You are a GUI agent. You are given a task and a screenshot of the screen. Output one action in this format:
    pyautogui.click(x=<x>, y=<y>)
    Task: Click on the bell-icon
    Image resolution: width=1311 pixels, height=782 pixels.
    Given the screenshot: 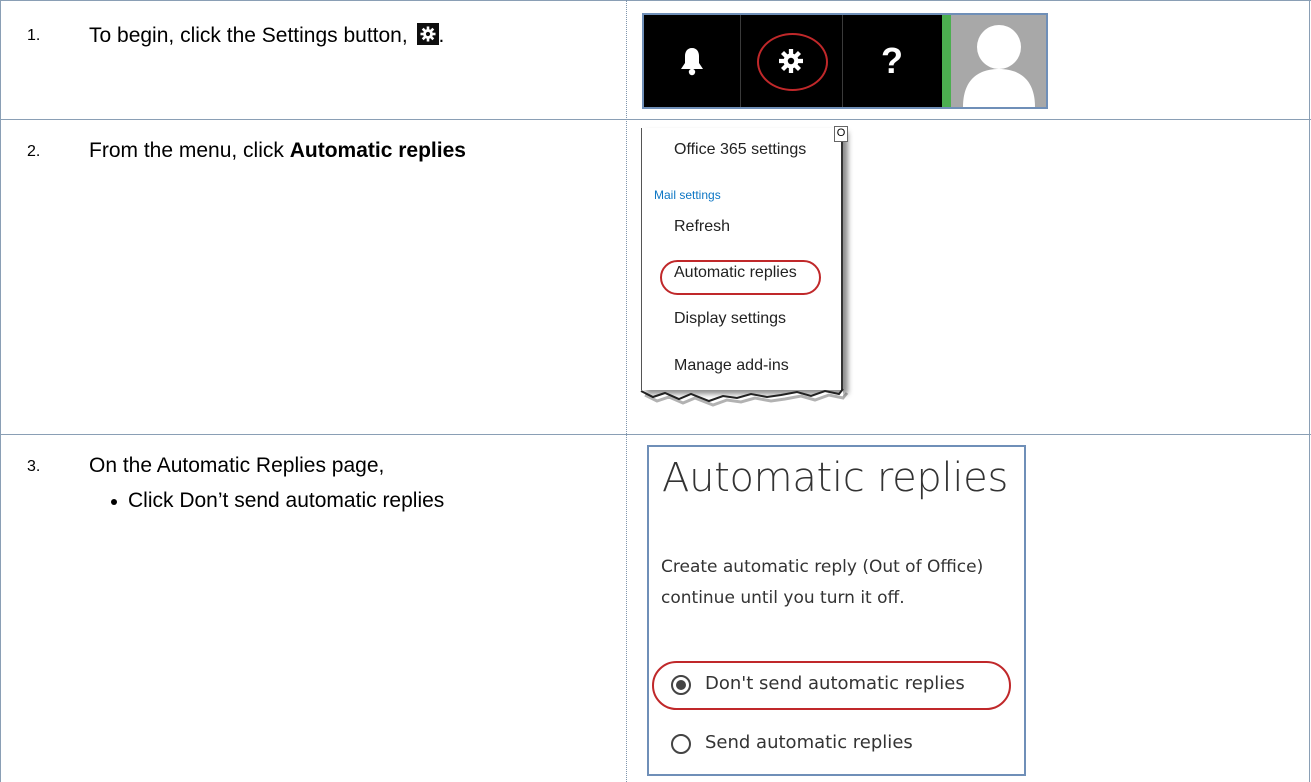 What is the action you would take?
    pyautogui.click(x=692, y=62)
    